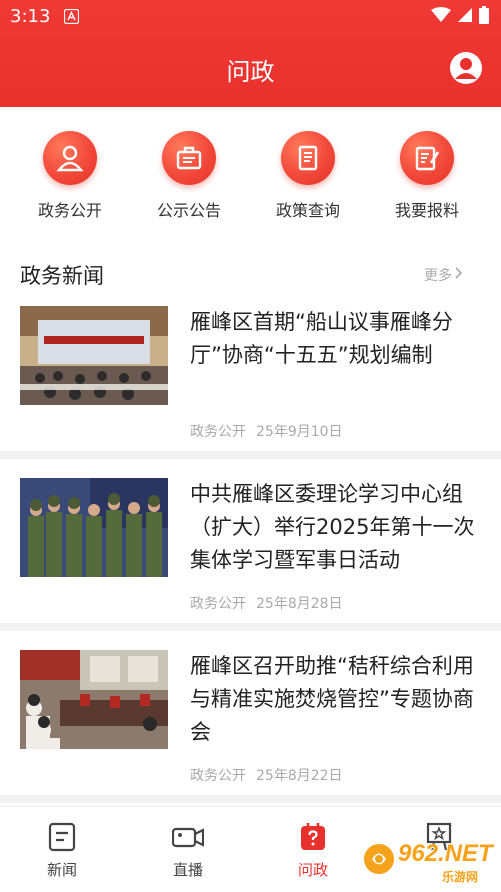  Describe the element at coordinates (189, 158) in the screenshot. I see `briefcase-icon` at that location.